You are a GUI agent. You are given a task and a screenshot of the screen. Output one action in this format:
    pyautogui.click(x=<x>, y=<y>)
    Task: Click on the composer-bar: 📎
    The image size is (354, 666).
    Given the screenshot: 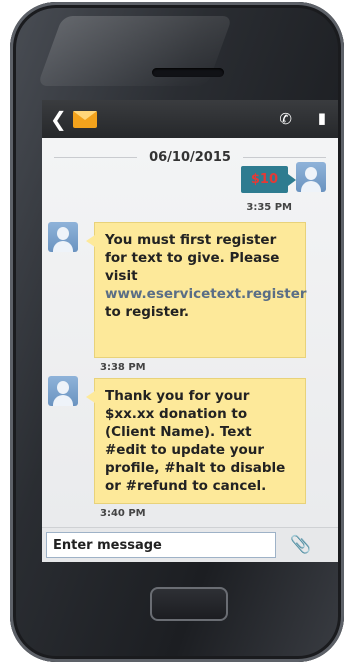 What is the action you would take?
    pyautogui.click(x=190, y=544)
    